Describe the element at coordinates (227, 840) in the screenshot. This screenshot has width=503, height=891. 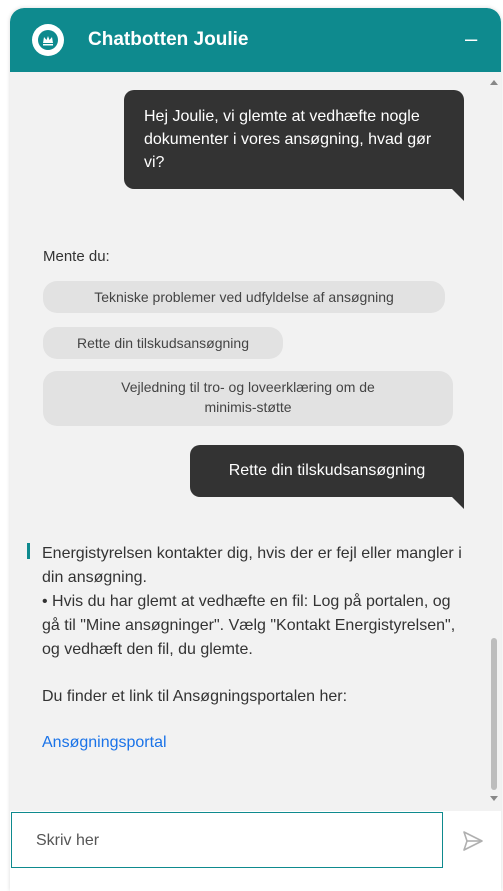
I see `message-input: Skriv her` at that location.